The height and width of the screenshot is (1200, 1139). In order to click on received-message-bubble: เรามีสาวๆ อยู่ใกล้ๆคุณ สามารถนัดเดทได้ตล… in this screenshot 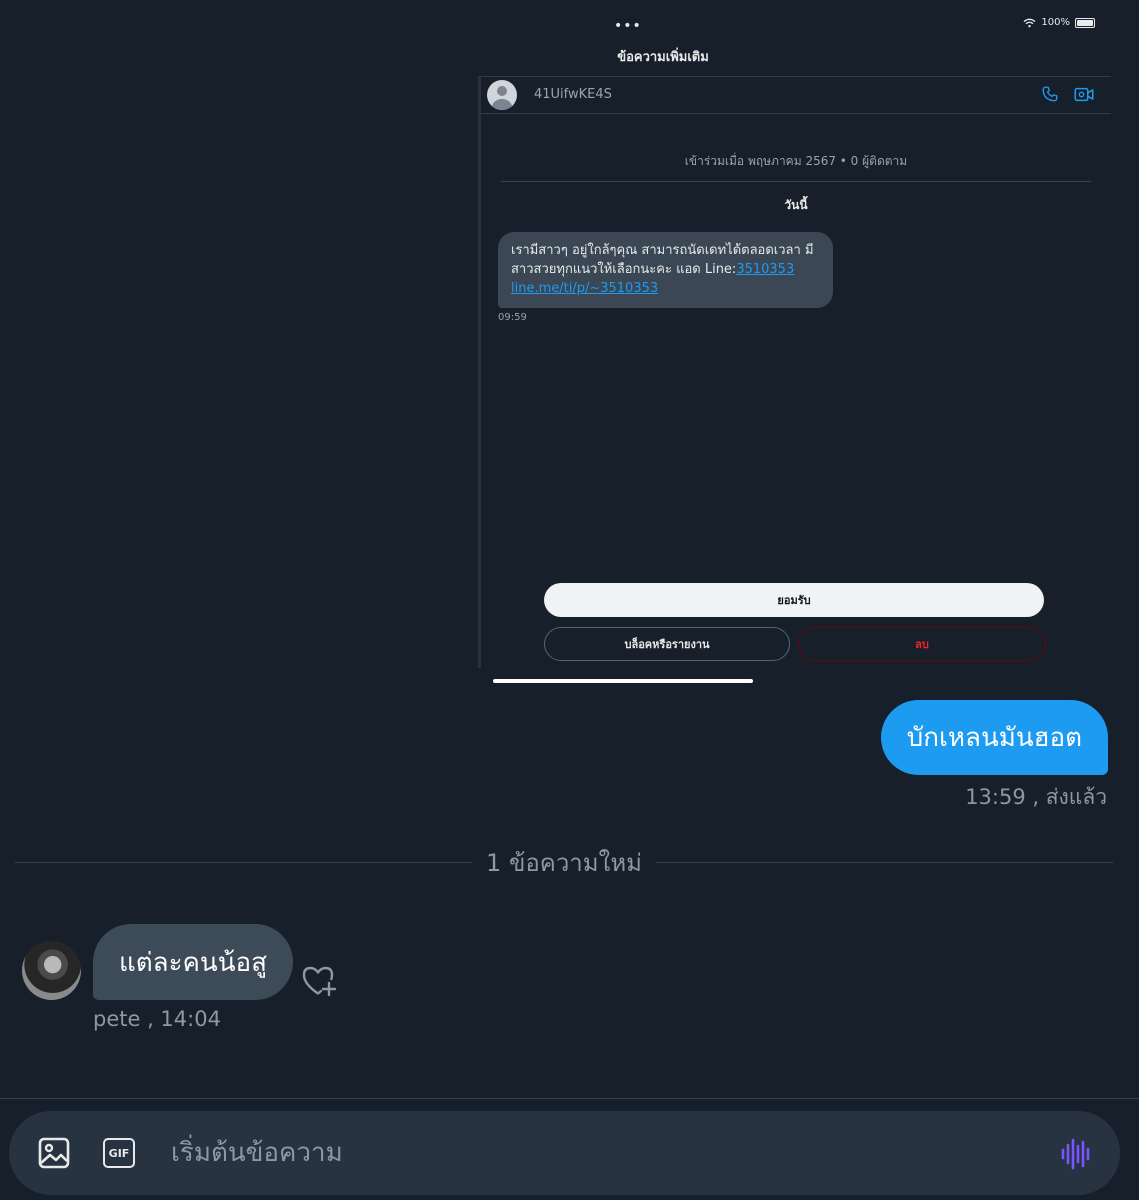, I will do `click(665, 270)`.